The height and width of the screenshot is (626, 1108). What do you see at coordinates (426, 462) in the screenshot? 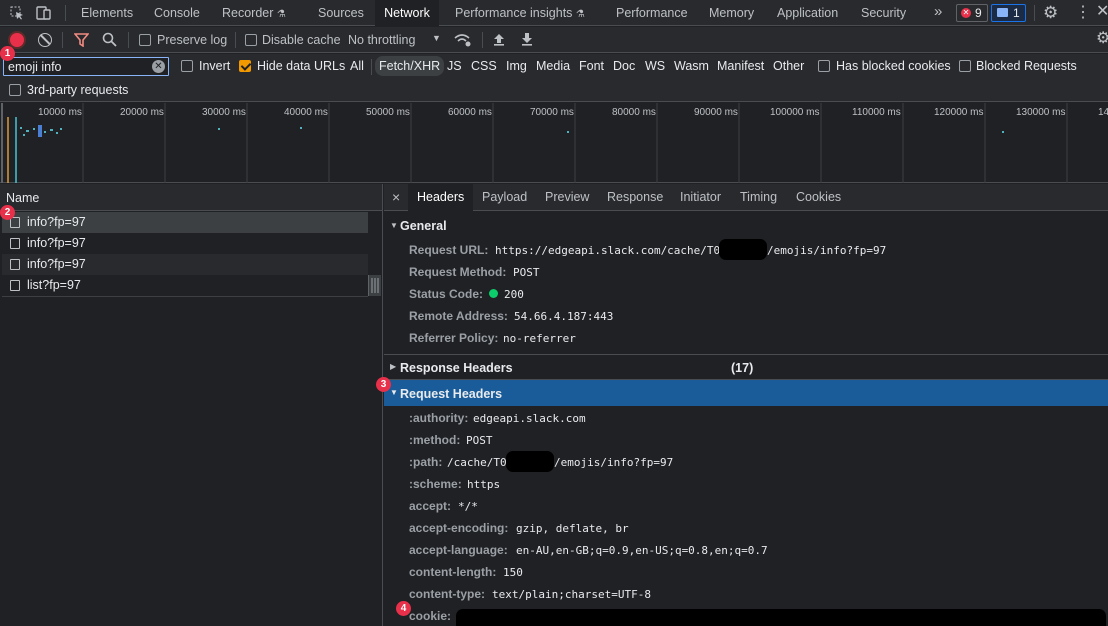
I see `path-label: :path:` at bounding box center [426, 462].